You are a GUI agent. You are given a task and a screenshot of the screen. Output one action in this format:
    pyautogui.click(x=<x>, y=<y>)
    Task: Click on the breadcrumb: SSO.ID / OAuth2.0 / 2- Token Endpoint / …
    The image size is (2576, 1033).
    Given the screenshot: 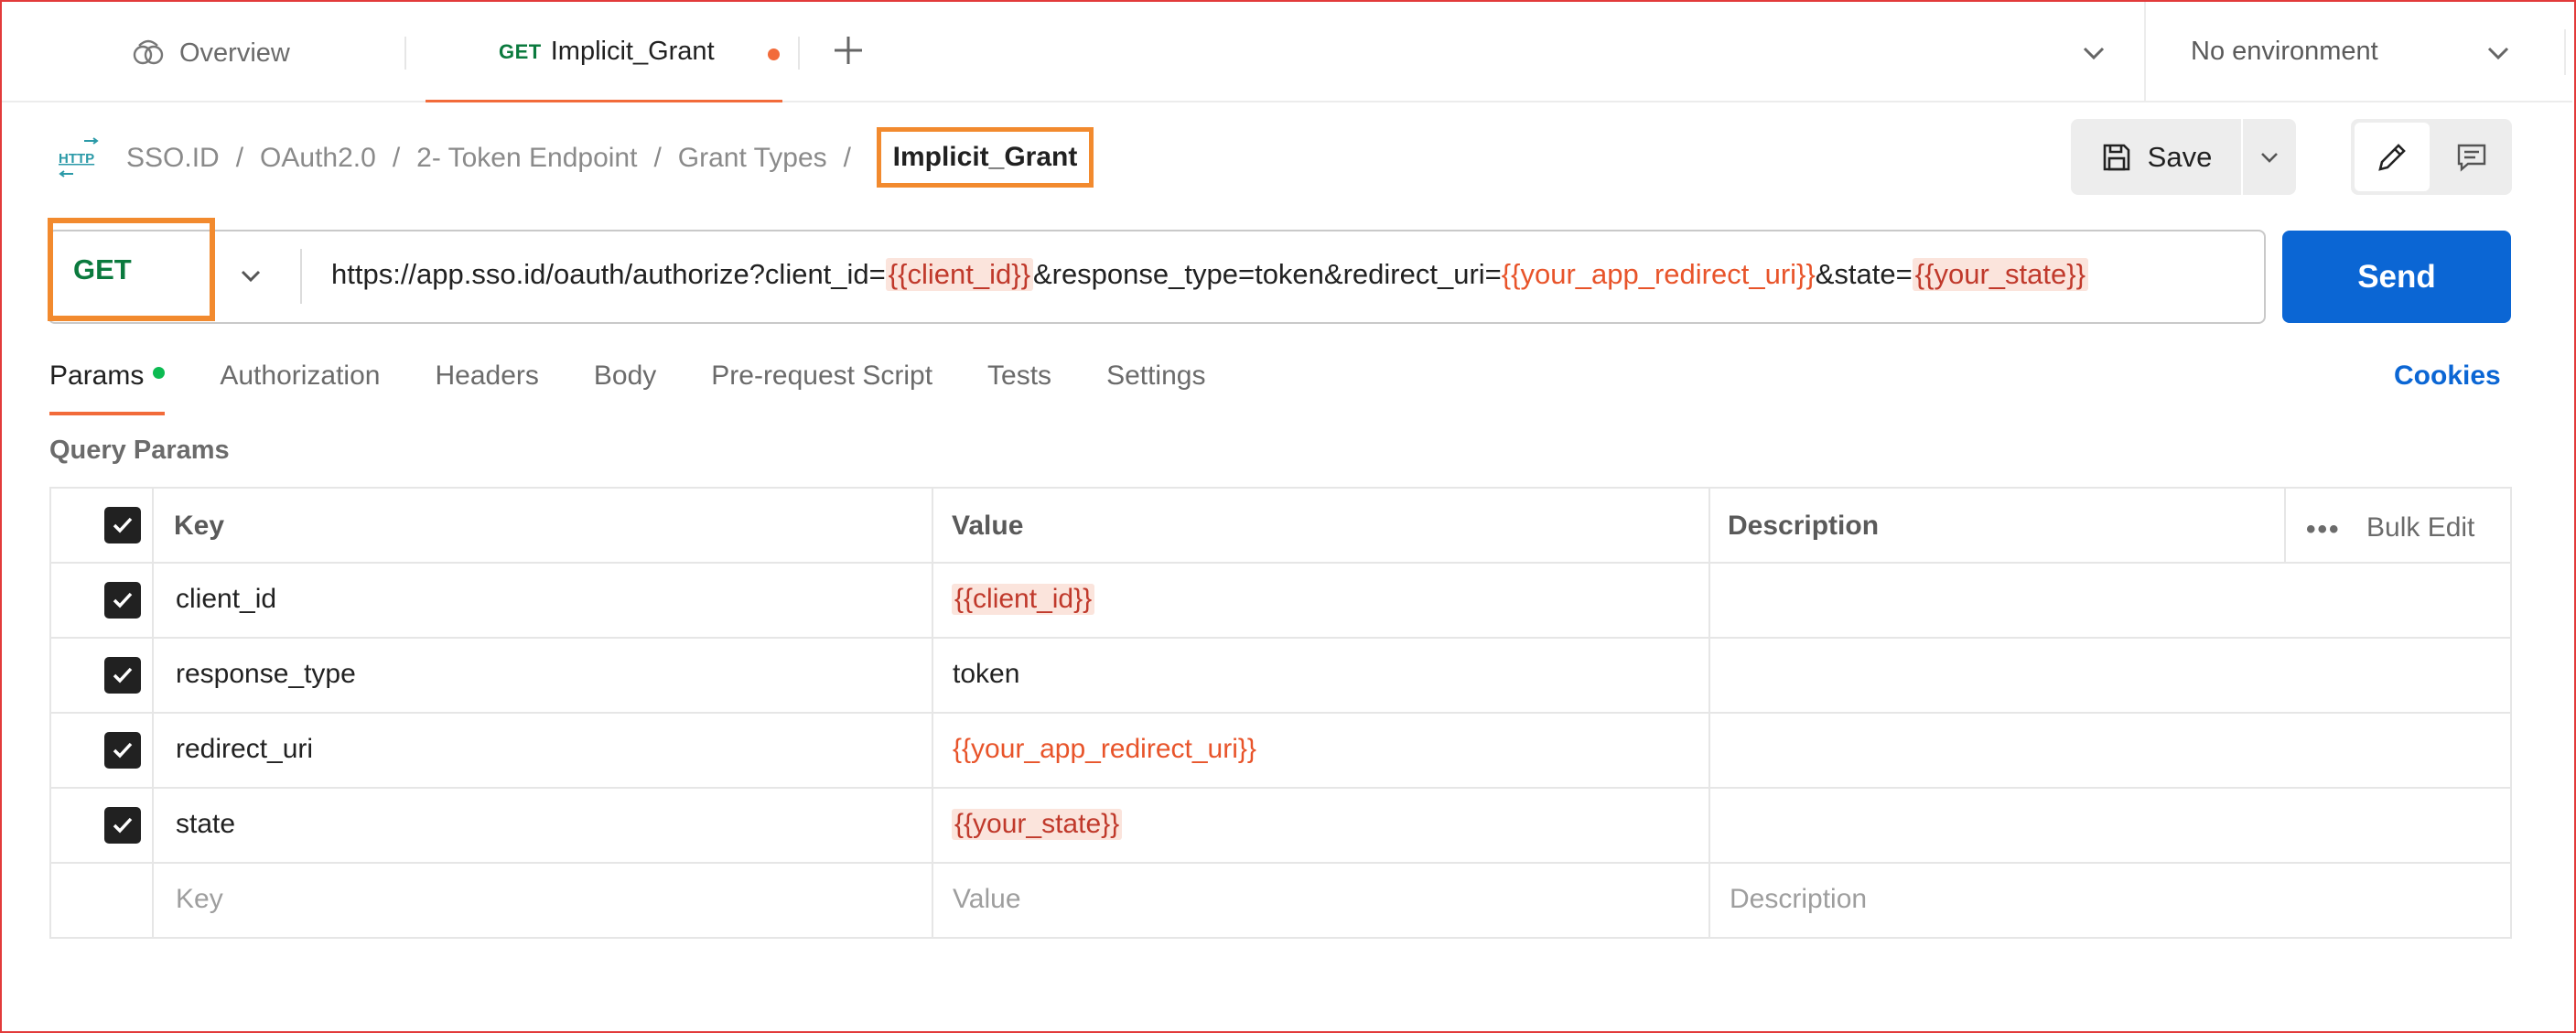 What is the action you would take?
    pyautogui.click(x=497, y=158)
    